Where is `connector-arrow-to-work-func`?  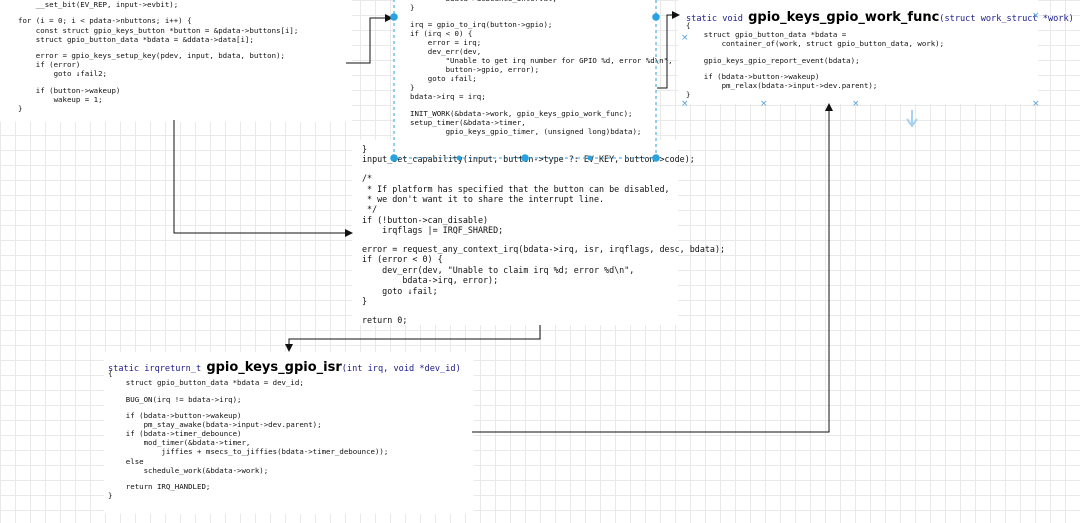 connector-arrow-to-work-func is located at coordinates (668, 50).